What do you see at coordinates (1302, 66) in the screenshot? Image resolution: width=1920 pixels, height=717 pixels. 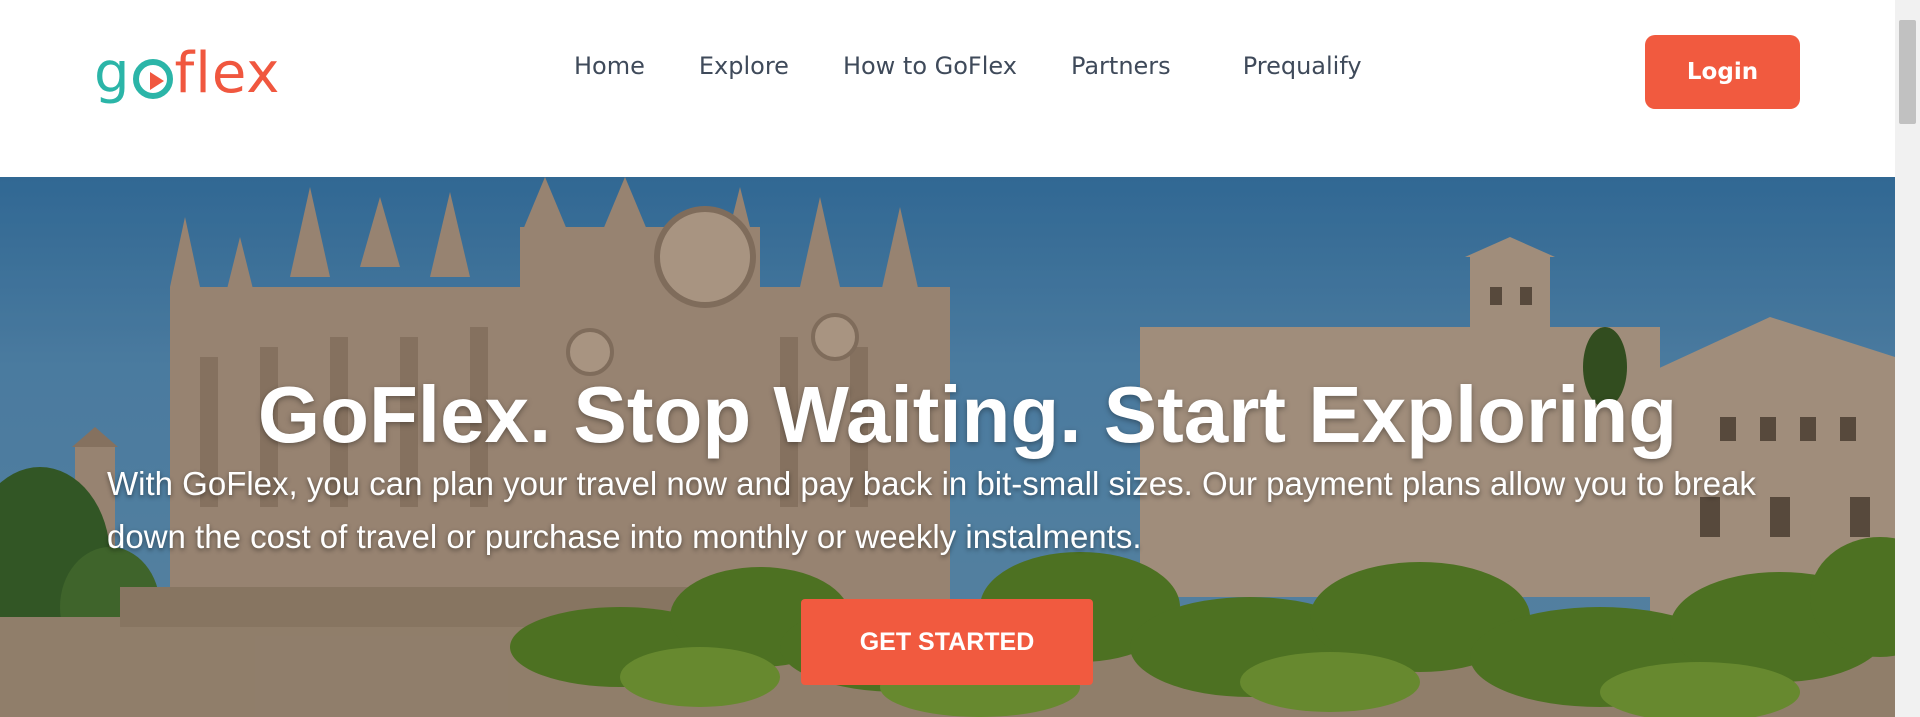 I see `nav-prequalify: Prequalify` at bounding box center [1302, 66].